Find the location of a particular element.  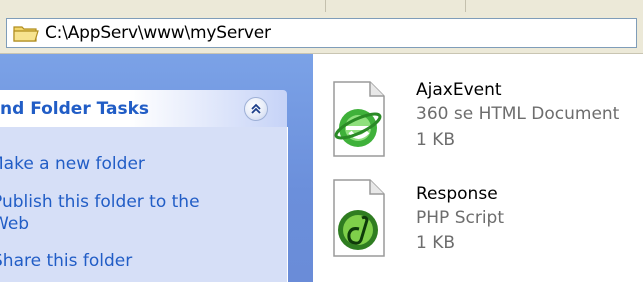

folder-tasks-header: nd Folder Tasks is located at coordinates (143, 108).